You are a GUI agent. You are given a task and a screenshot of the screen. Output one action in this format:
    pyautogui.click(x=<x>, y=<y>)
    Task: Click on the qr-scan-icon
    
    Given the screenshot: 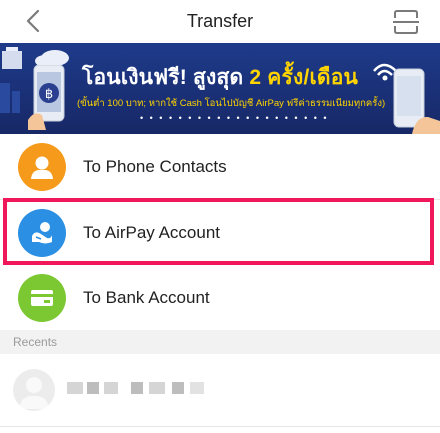 What is the action you would take?
    pyautogui.click(x=406, y=22)
    